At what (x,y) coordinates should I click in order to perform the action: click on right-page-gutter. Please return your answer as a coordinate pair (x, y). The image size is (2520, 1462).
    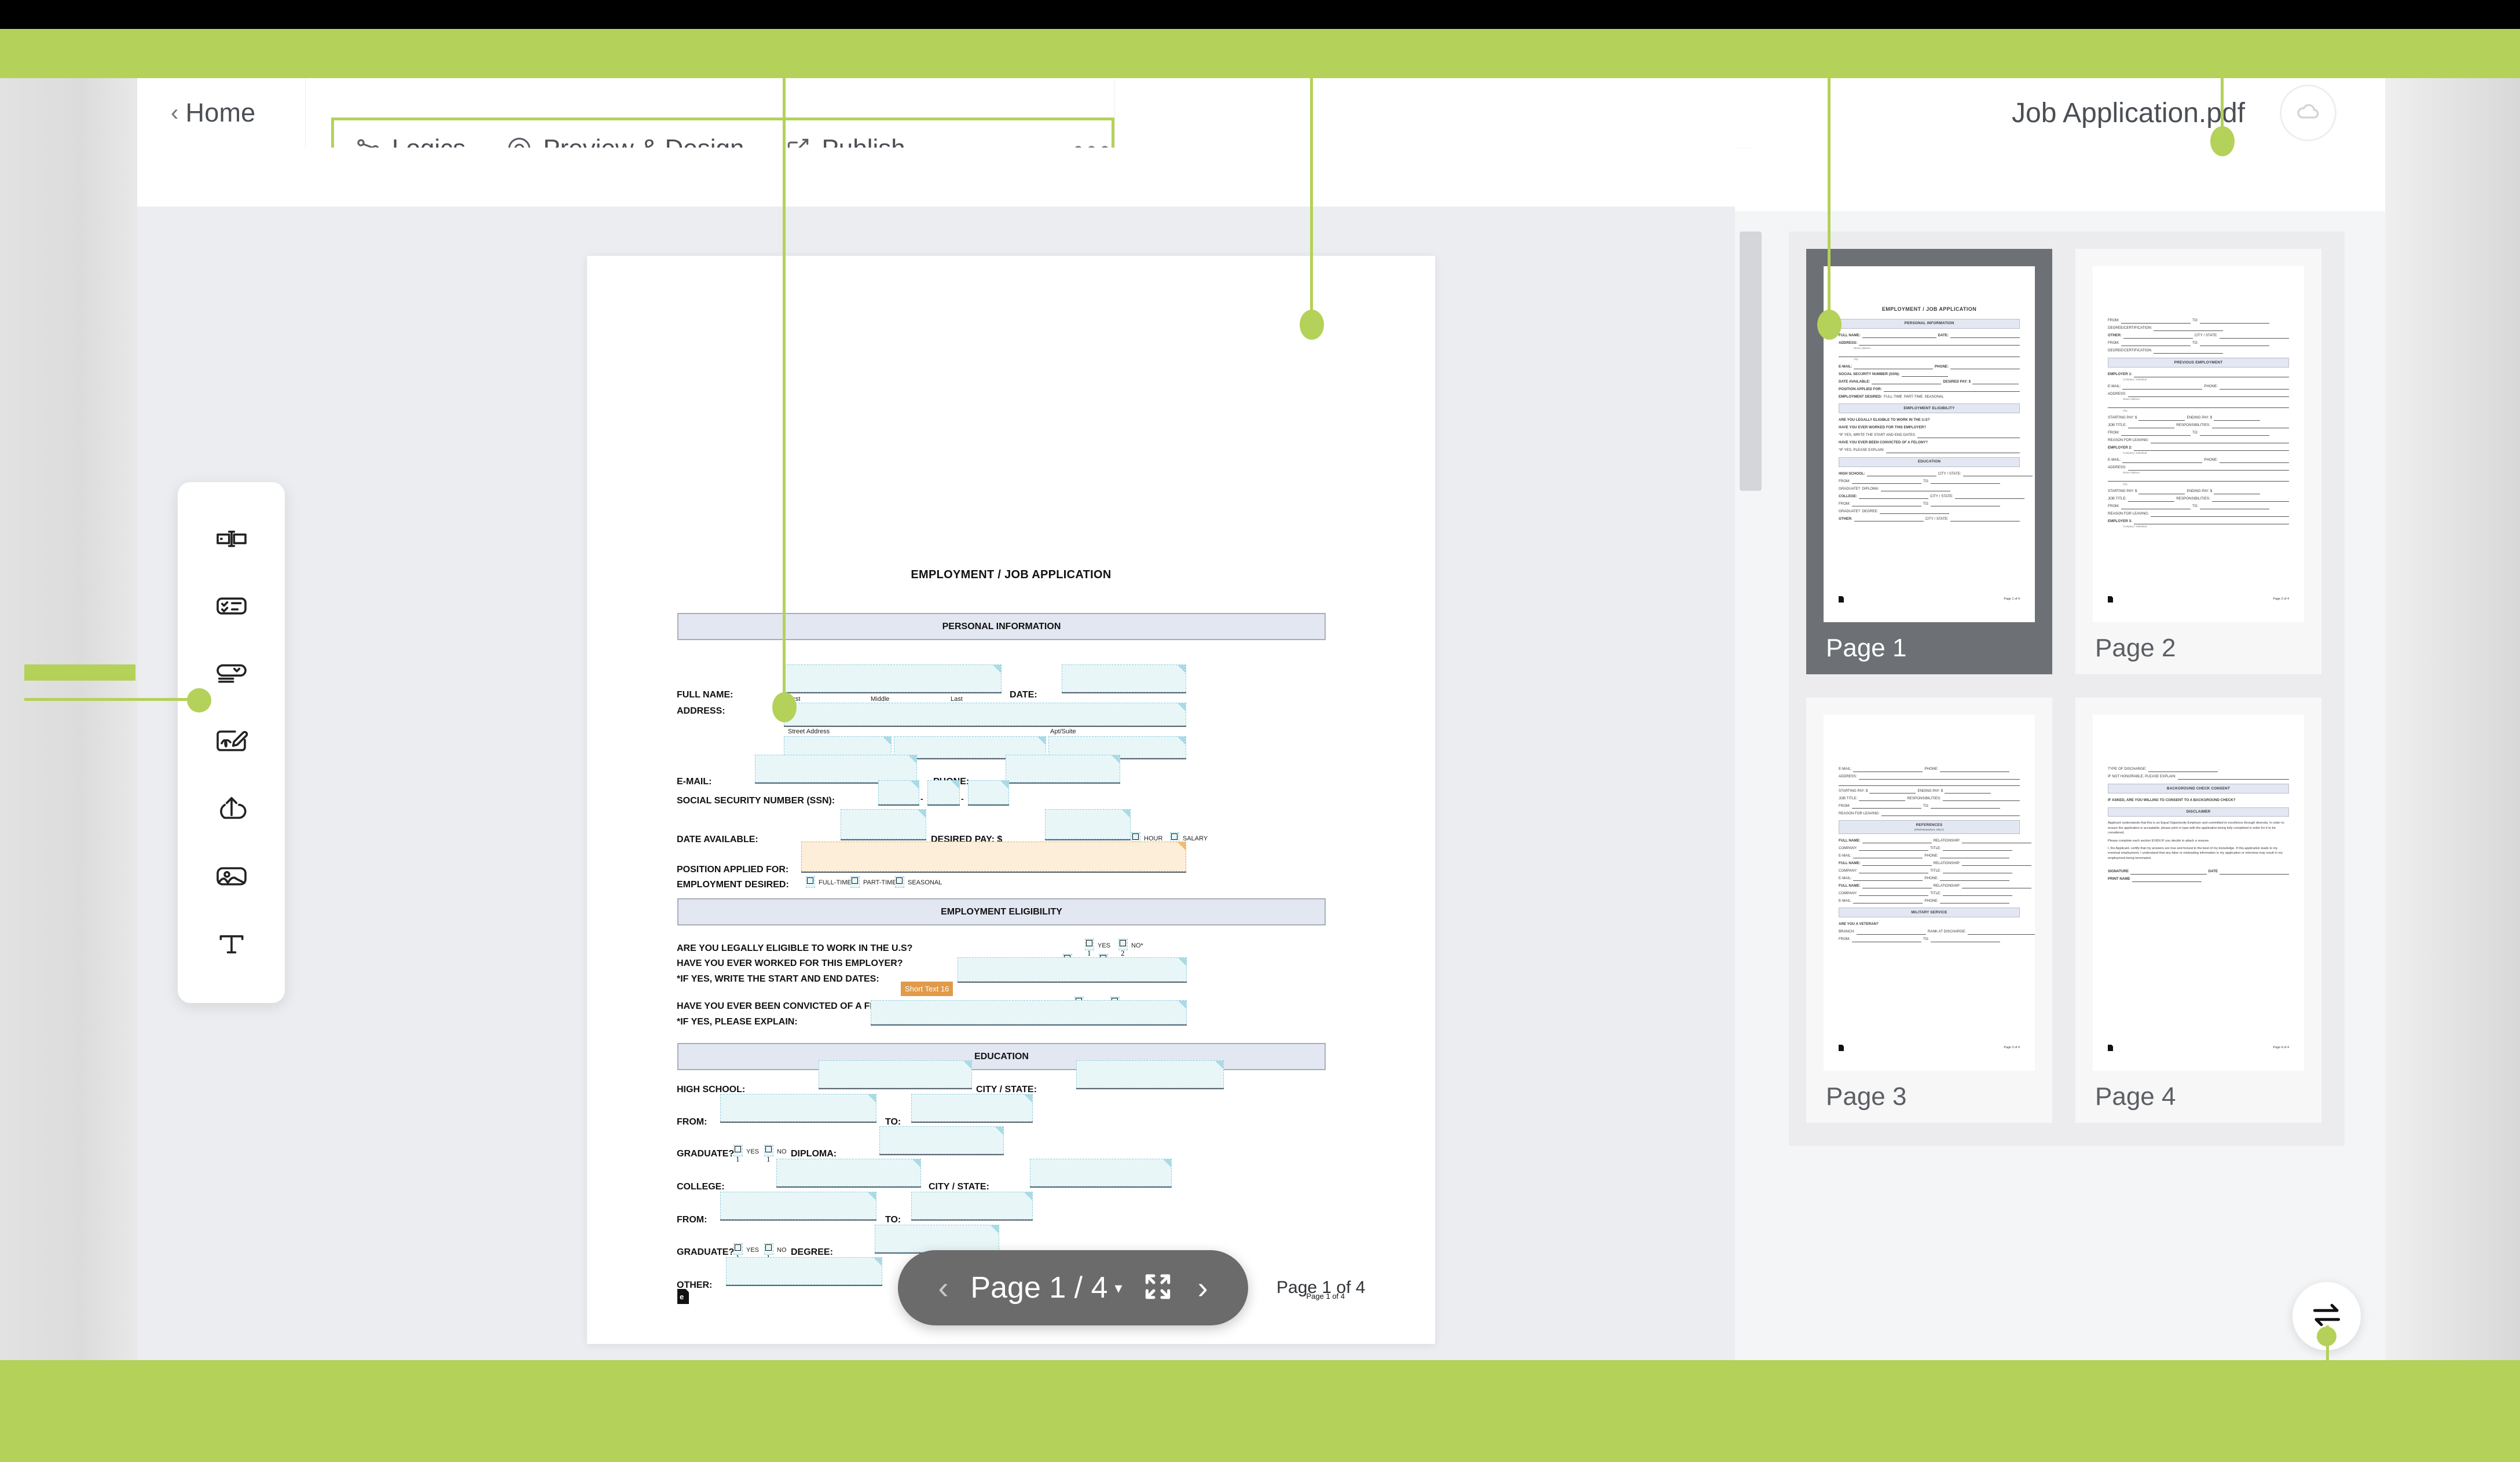
    Looking at the image, I should click on (2453, 719).